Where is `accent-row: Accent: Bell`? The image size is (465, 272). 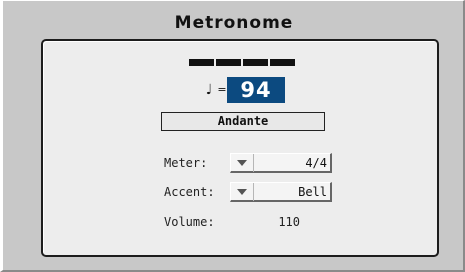
accent-row: Accent: Bell is located at coordinates (248, 192).